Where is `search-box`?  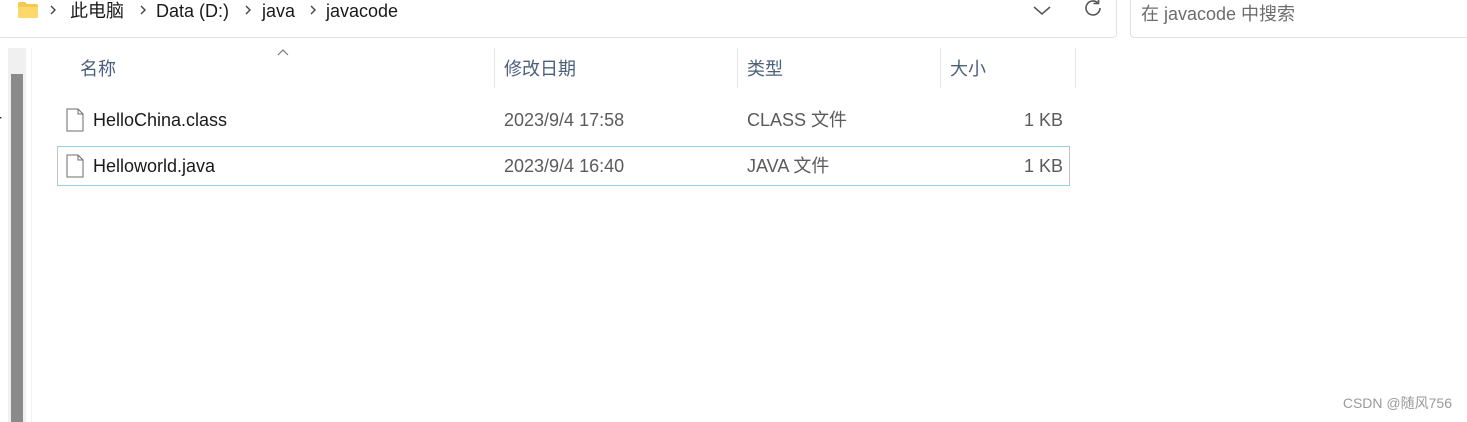 search-box is located at coordinates (1298, 19).